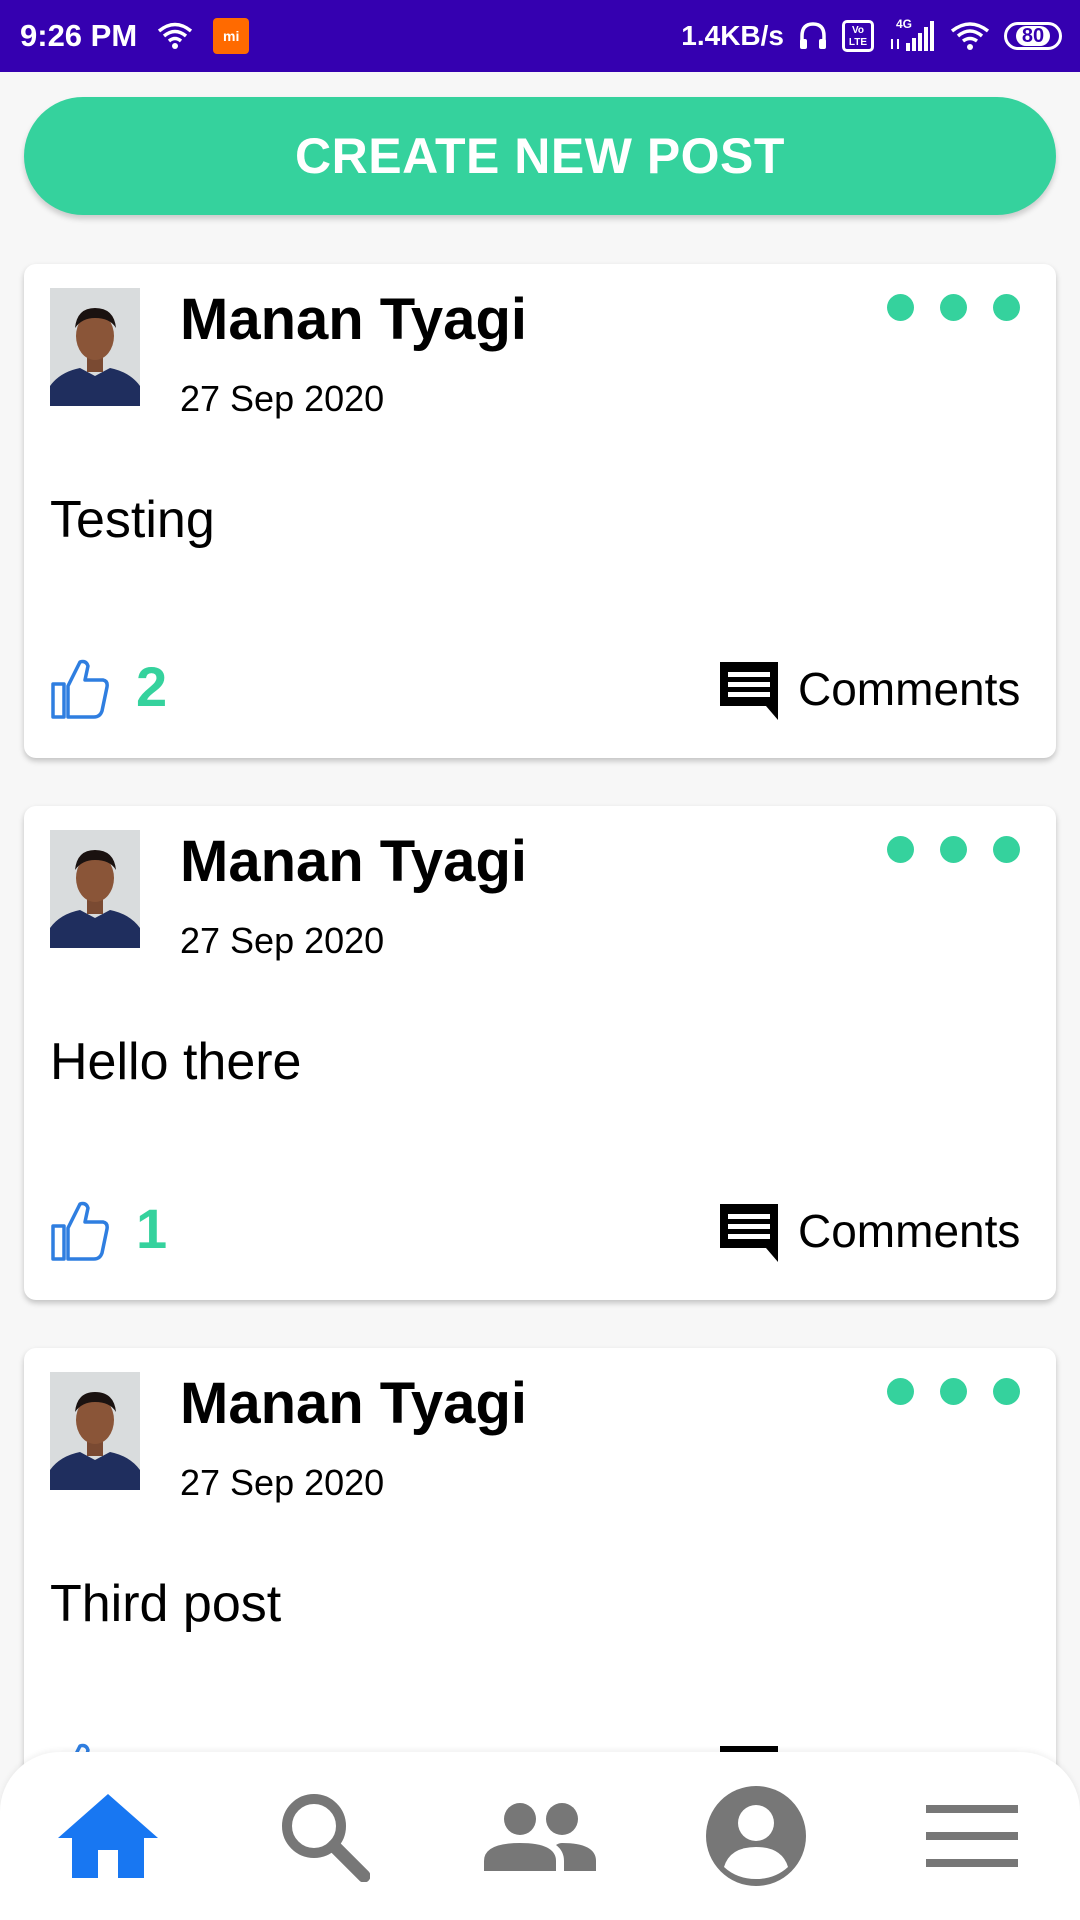 The height and width of the screenshot is (1920, 1080). I want to click on friends-icon, so click(540, 1837).